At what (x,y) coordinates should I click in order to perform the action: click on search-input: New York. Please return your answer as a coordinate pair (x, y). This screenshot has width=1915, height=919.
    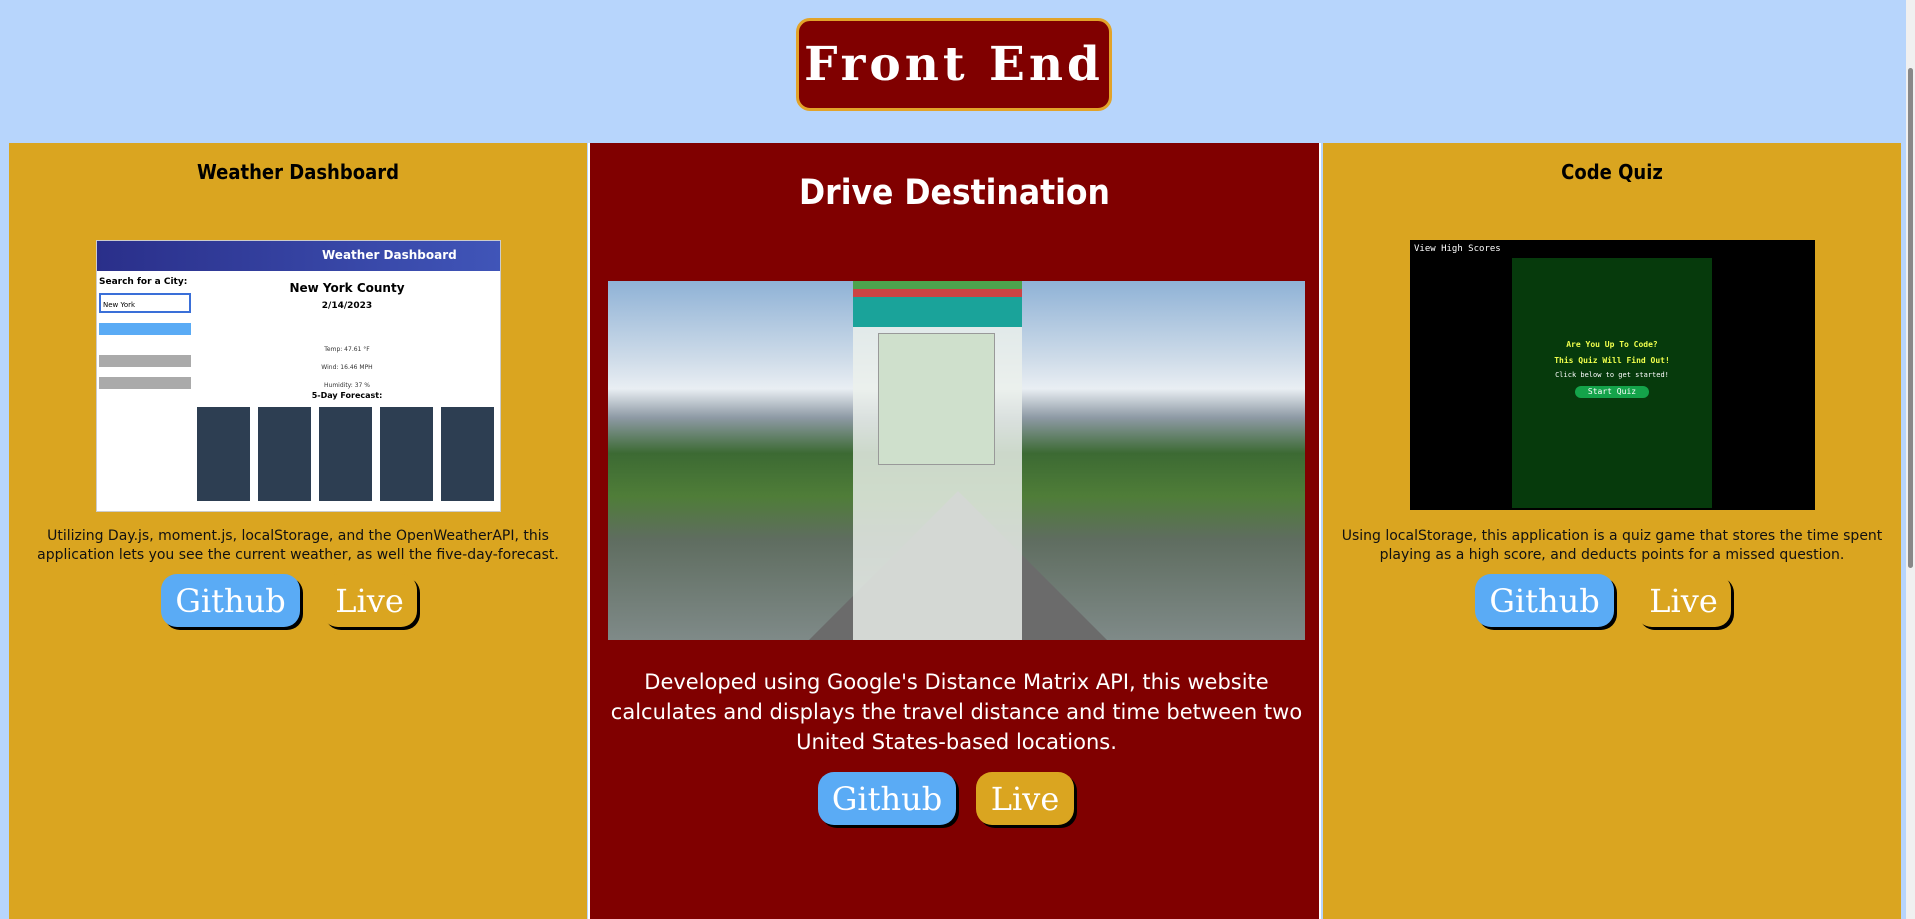
    Looking at the image, I should click on (145, 303).